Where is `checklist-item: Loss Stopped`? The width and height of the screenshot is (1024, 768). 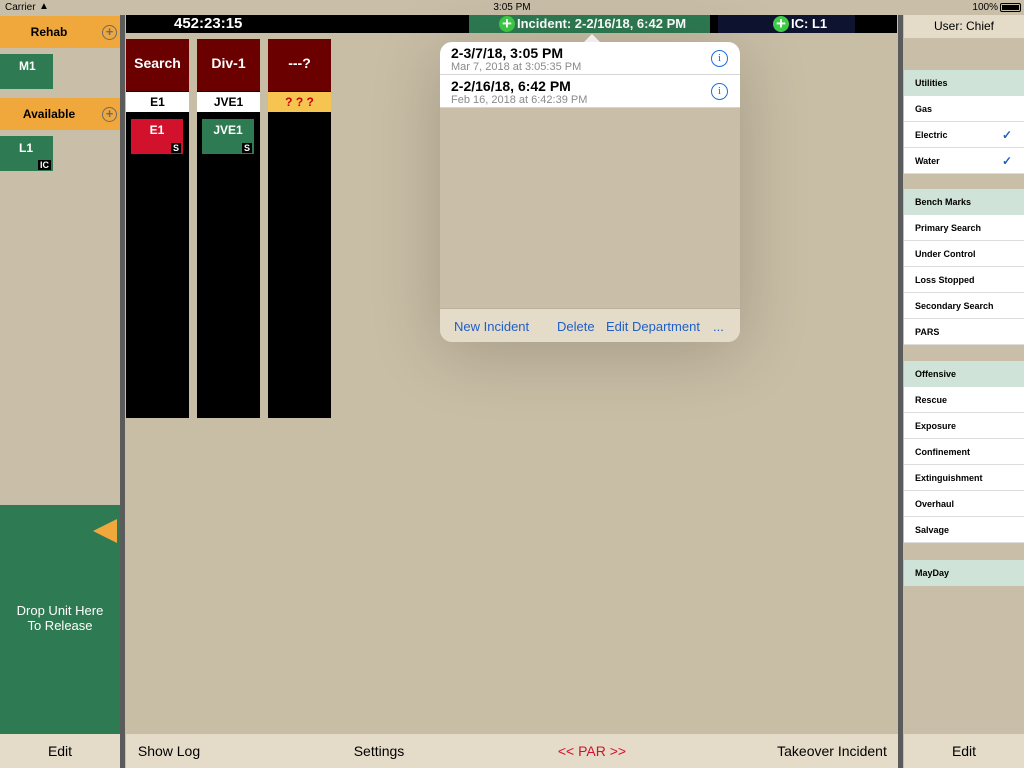
checklist-item: Loss Stopped is located at coordinates (964, 280).